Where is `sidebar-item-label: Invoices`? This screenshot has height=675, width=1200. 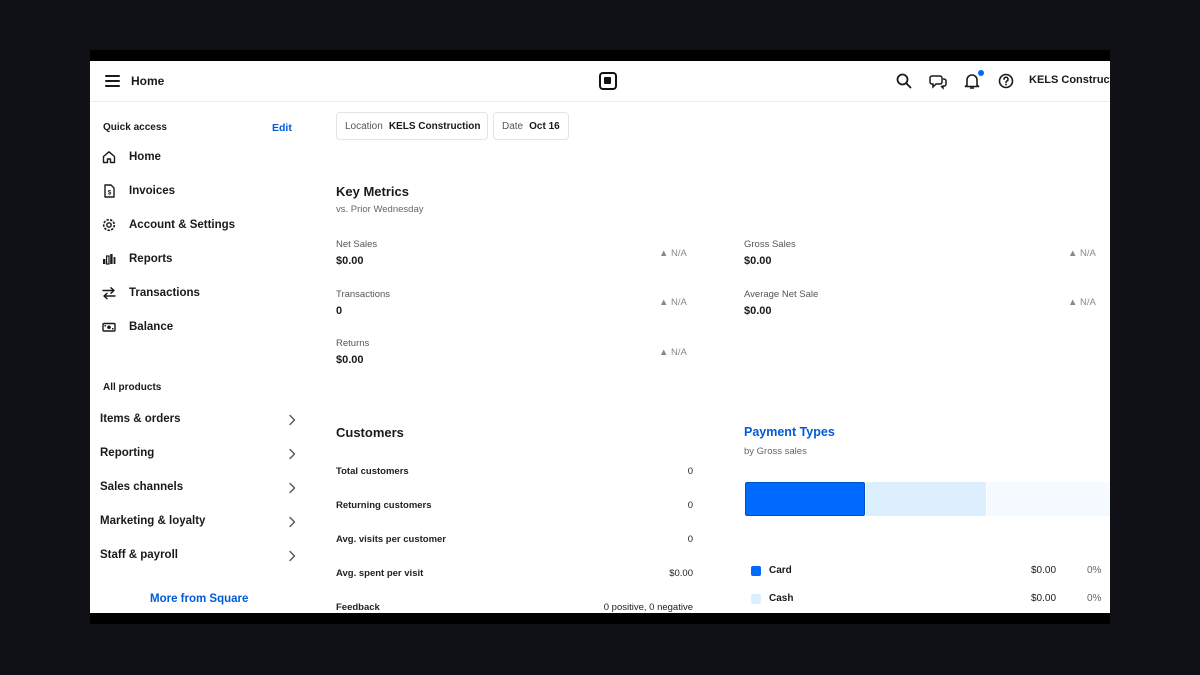 sidebar-item-label: Invoices is located at coordinates (152, 191).